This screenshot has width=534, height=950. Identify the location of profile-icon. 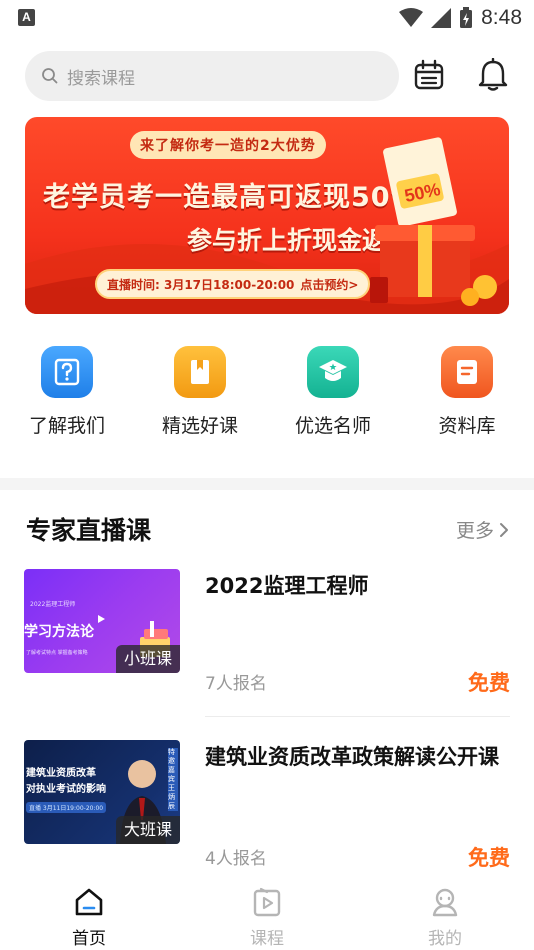
(445, 902).